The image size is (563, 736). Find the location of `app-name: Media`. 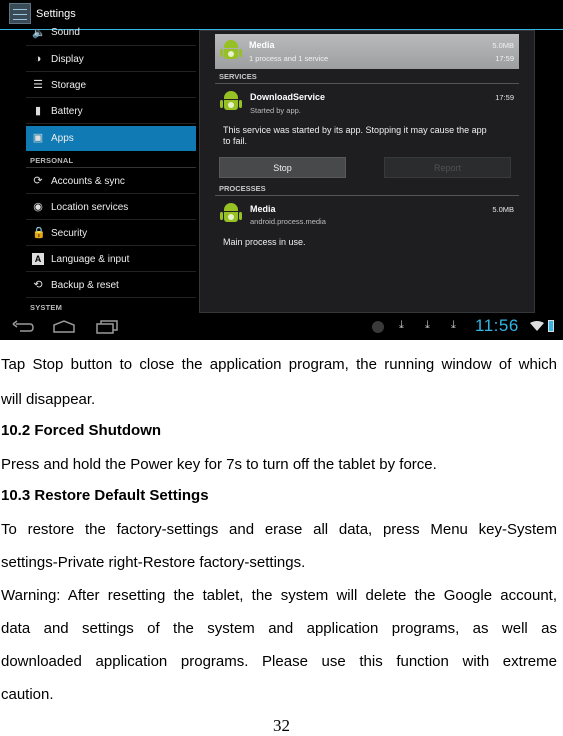

app-name: Media is located at coordinates (262, 45).